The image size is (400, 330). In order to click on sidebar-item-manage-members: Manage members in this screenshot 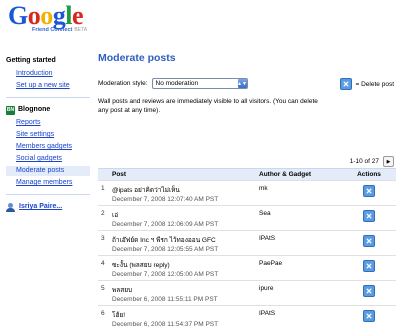, I will do `click(48, 183)`.